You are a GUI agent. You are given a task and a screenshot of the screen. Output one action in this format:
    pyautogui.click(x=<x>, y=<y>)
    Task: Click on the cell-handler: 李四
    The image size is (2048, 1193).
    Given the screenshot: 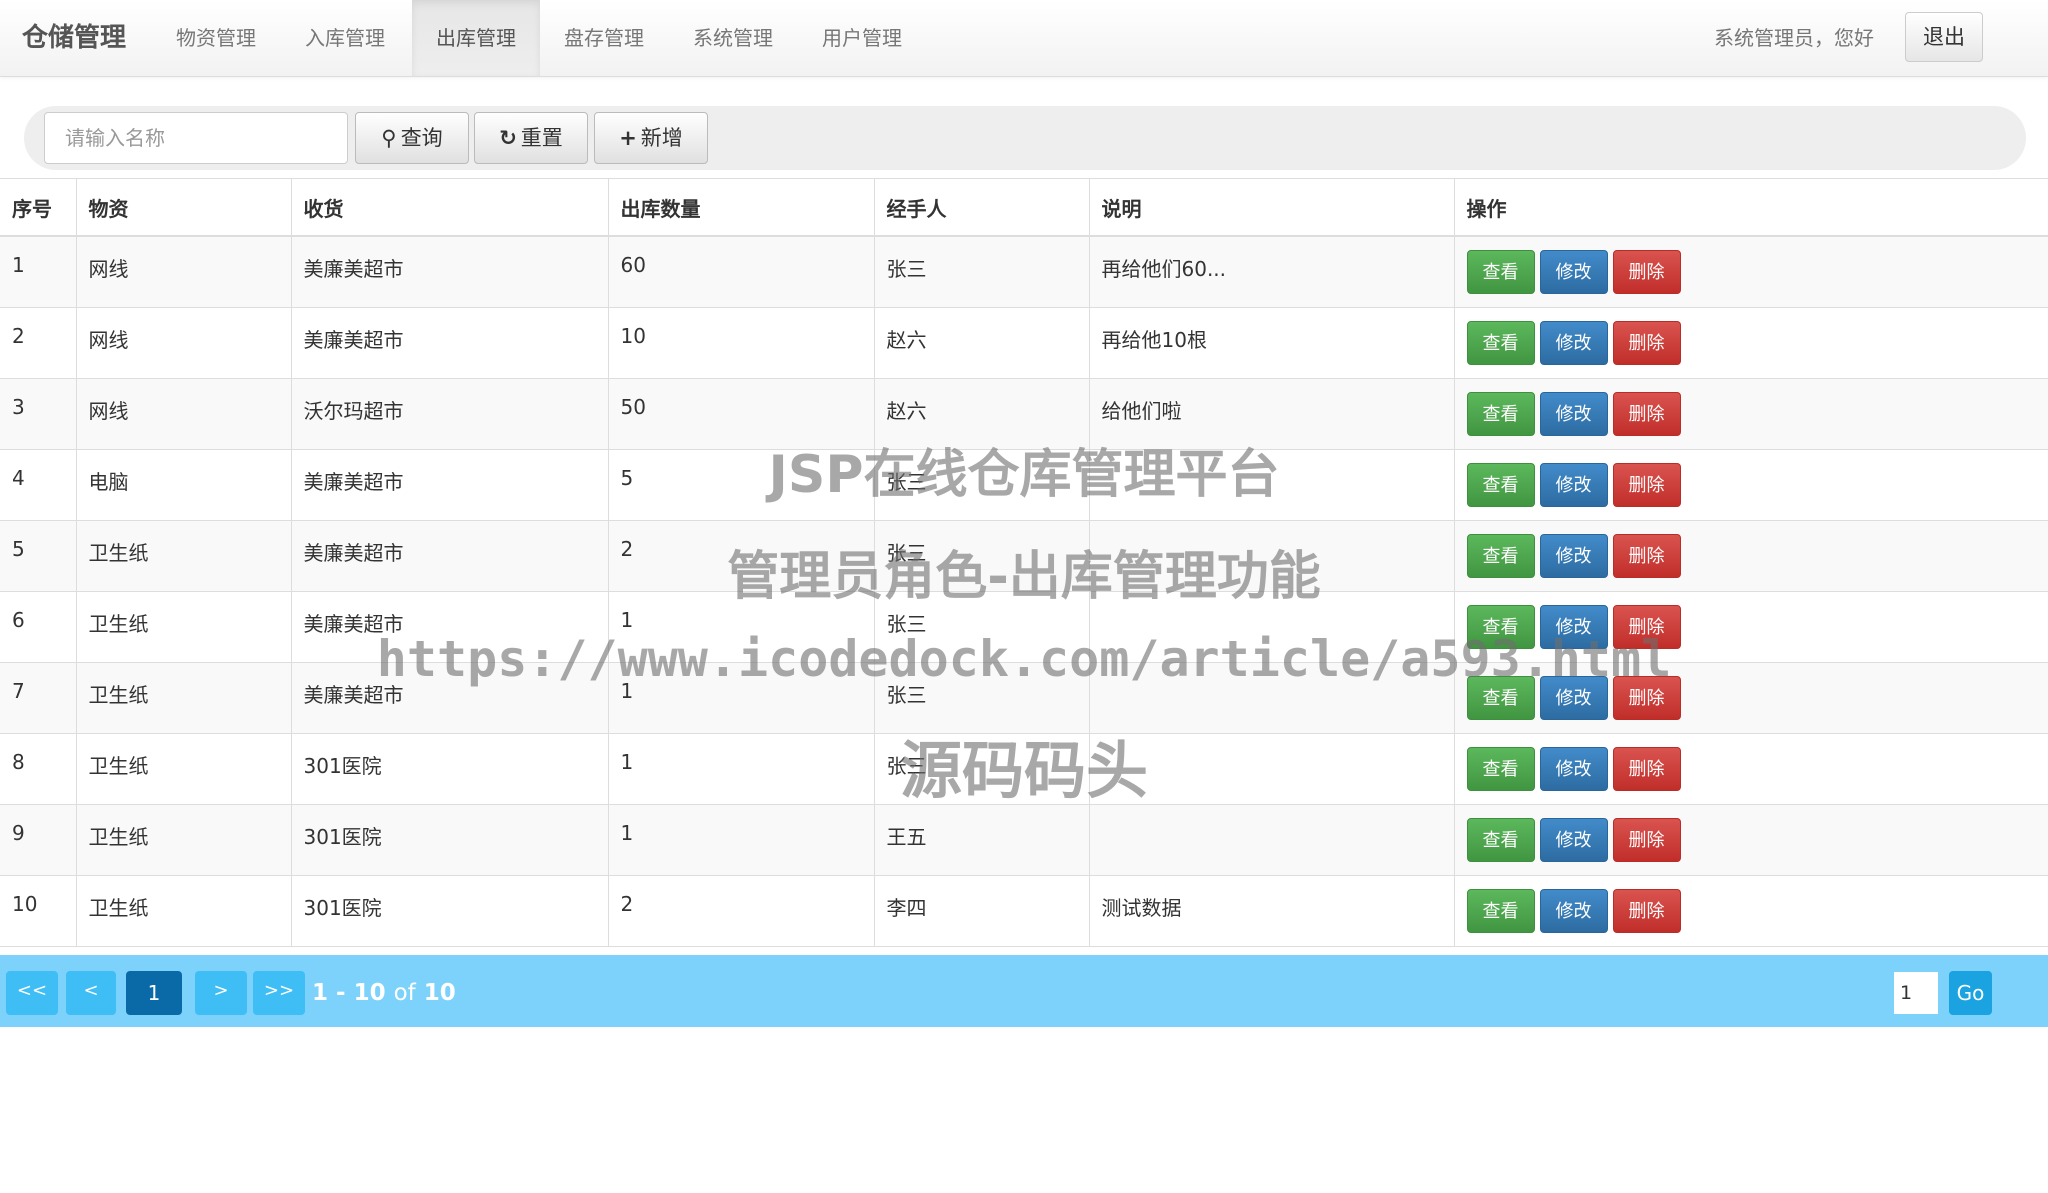 What is the action you would take?
    pyautogui.click(x=982, y=911)
    